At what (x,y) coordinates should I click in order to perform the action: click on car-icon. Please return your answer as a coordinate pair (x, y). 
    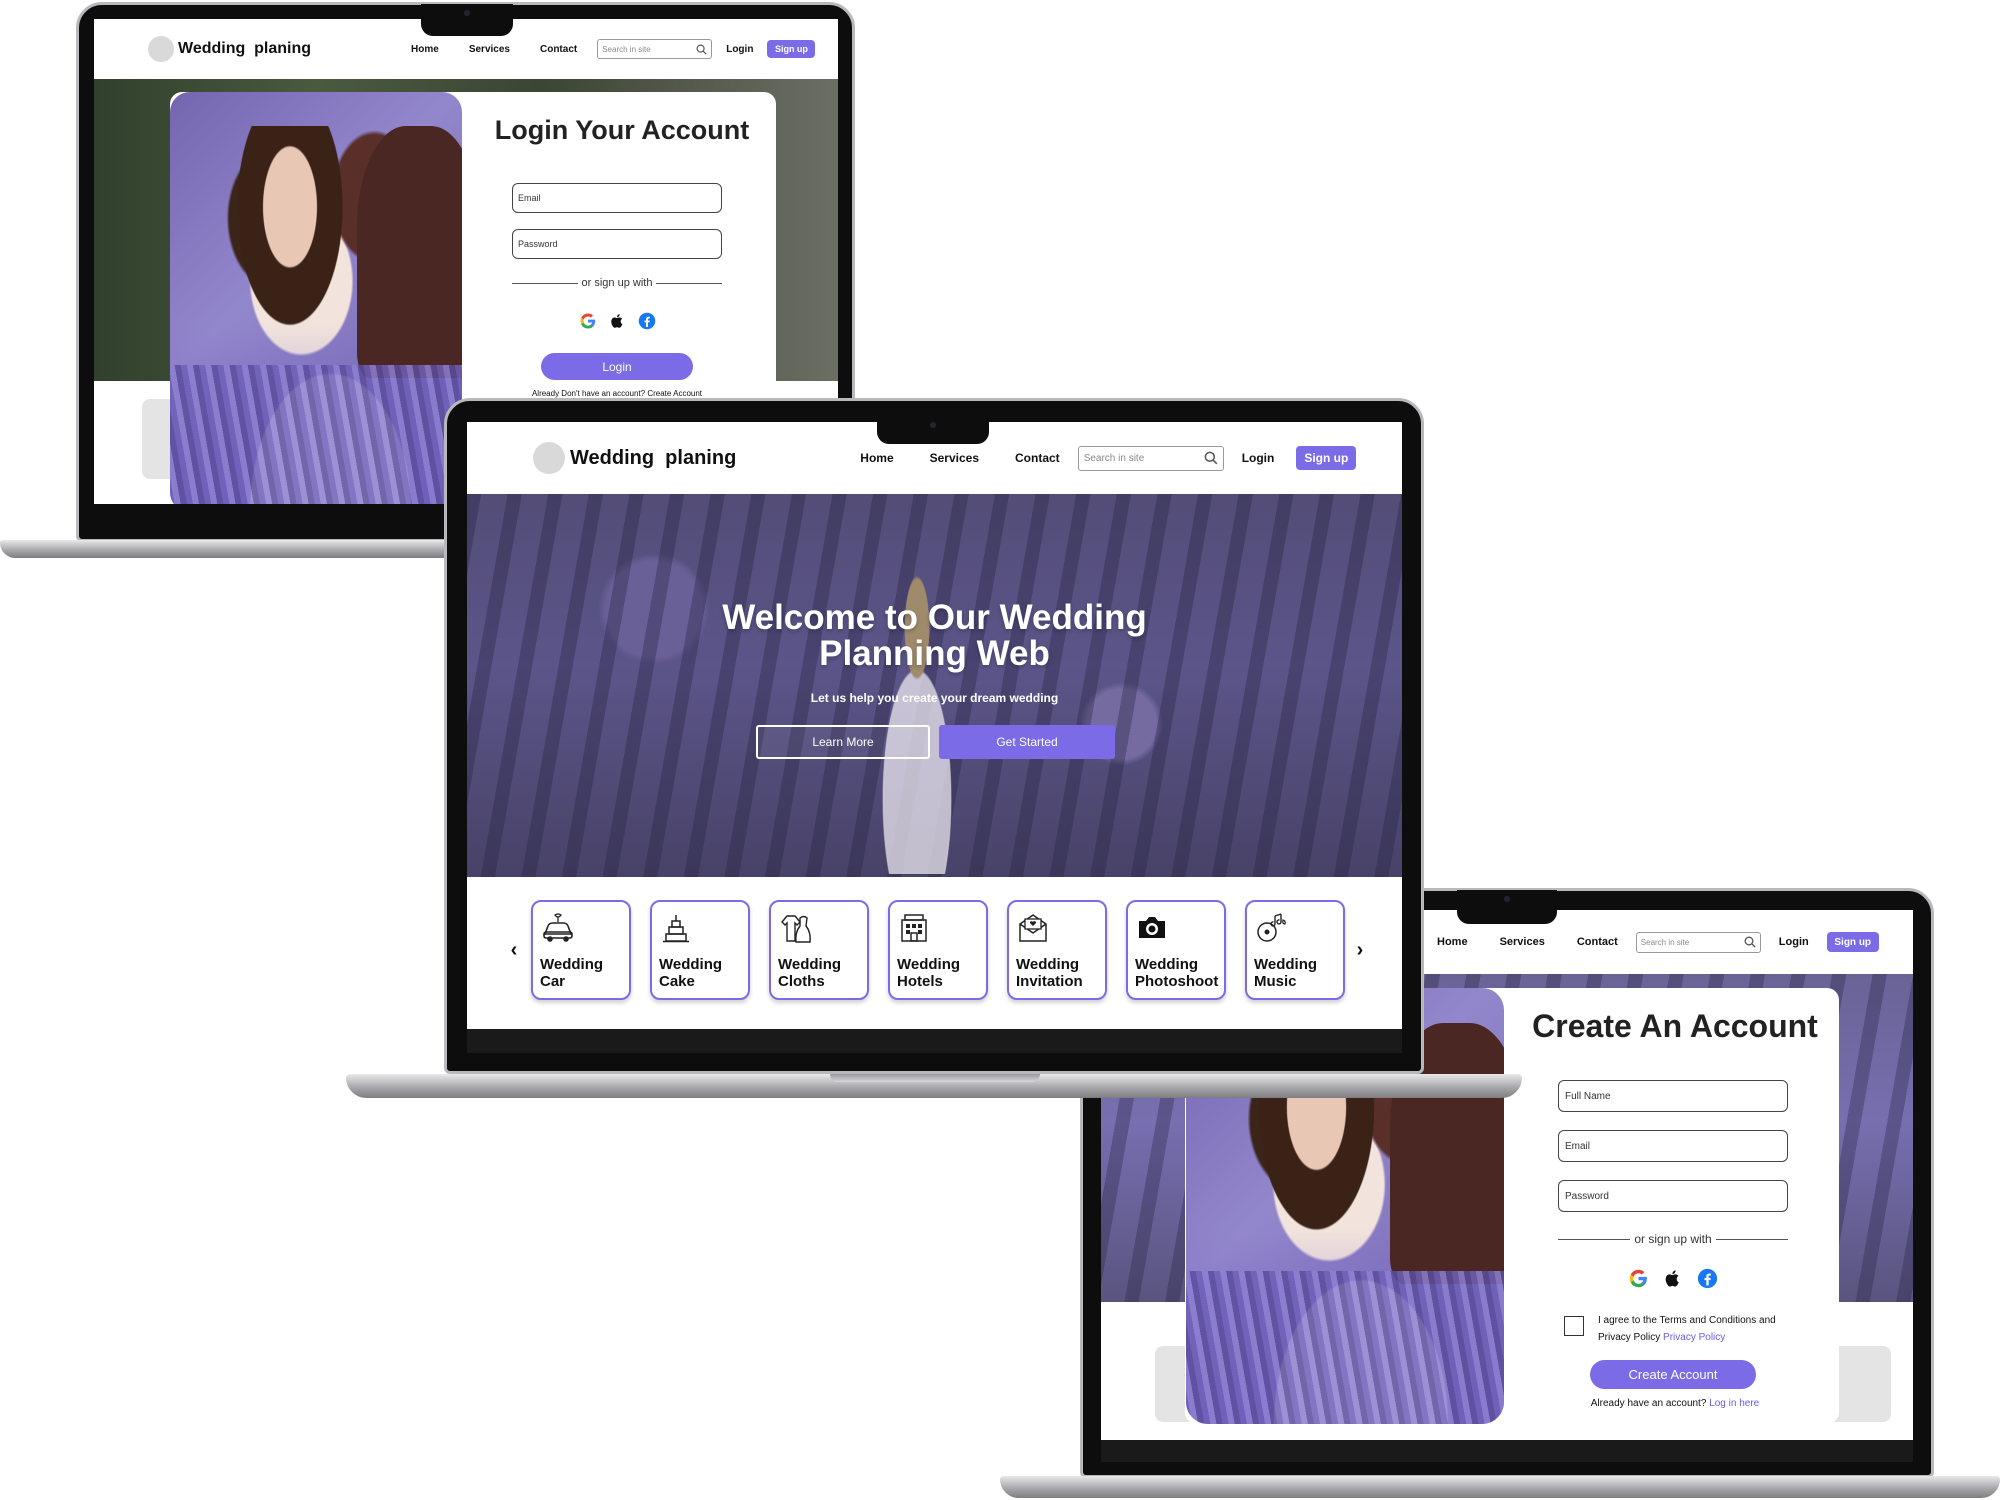
    Looking at the image, I should click on (558, 927).